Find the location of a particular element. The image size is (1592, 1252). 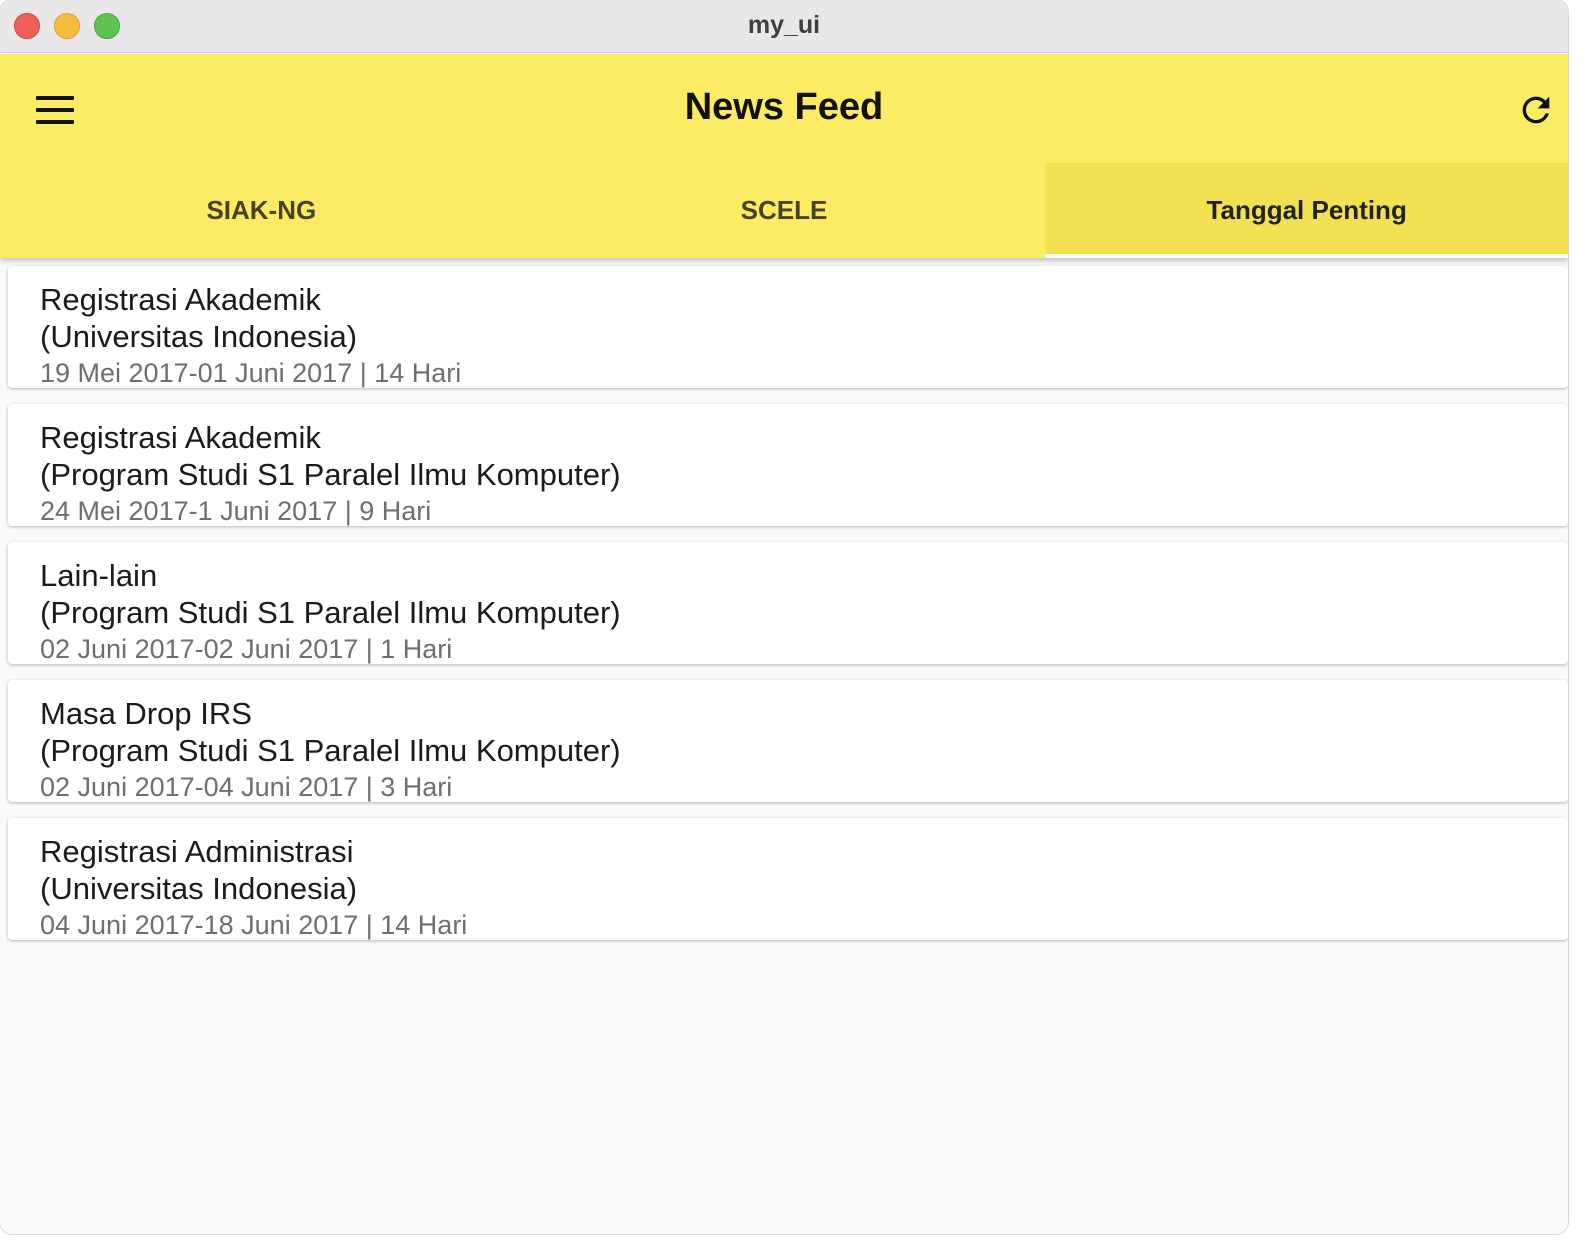

event-date-range: 24 Mei 2017-1 Juni 2017 | 9 Hari is located at coordinates (236, 511).